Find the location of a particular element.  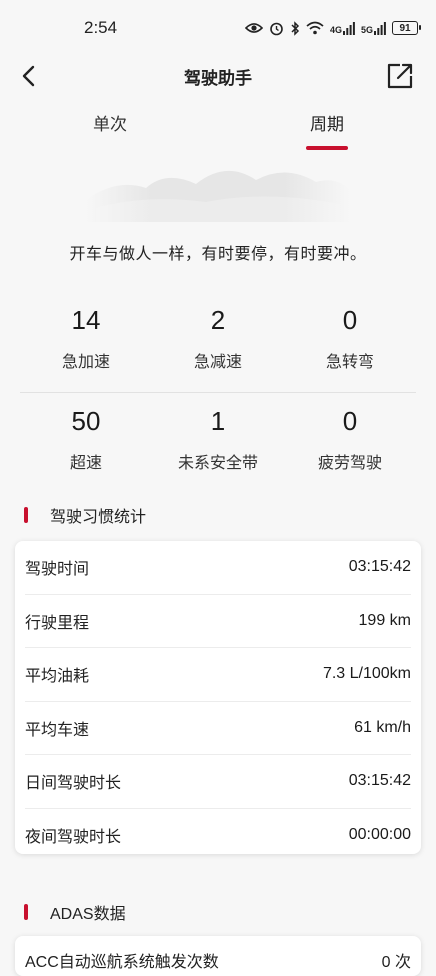

external-link-icon is located at coordinates (400, 76).